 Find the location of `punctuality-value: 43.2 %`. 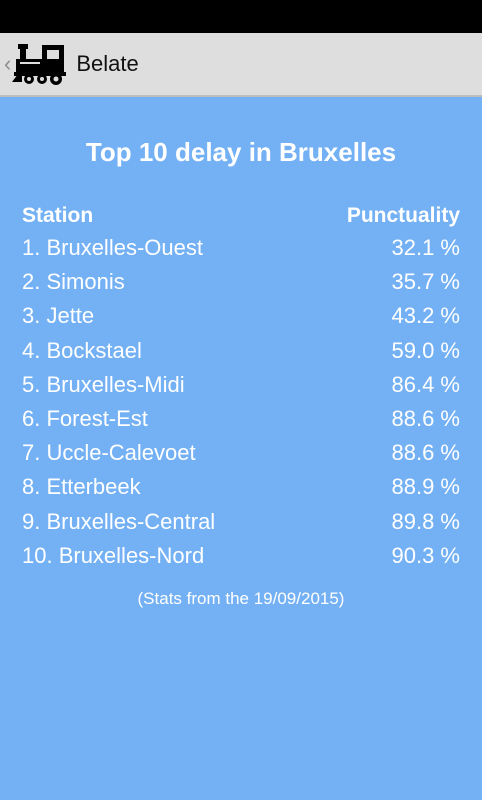

punctuality-value: 43.2 % is located at coordinates (426, 316).